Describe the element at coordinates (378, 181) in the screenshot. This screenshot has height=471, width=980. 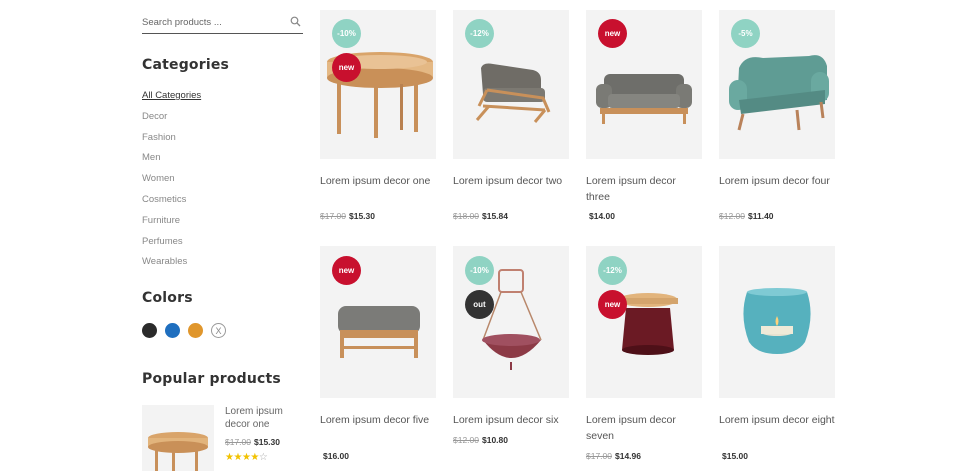
I see `product-name: Lorem ipsum decor one` at that location.